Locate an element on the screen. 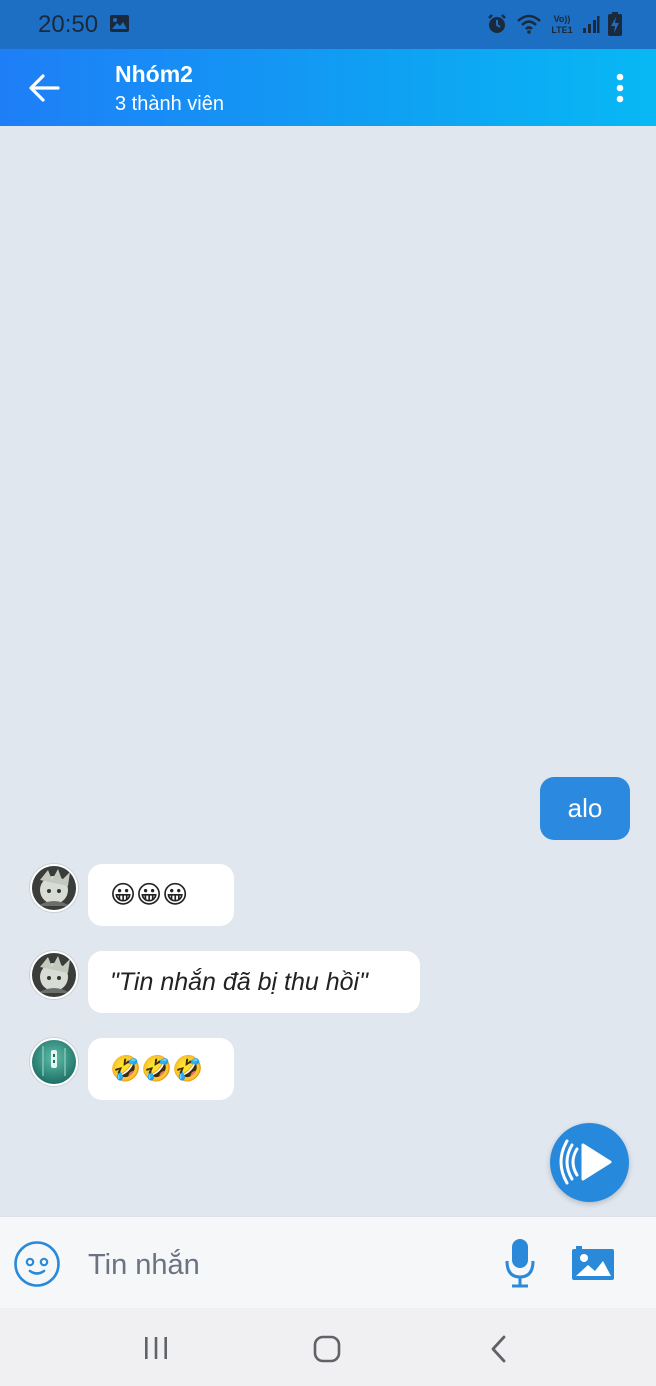 This screenshot has height=1386, width=656. chat-header: Nhóm2 3 thành viên is located at coordinates (328, 87).